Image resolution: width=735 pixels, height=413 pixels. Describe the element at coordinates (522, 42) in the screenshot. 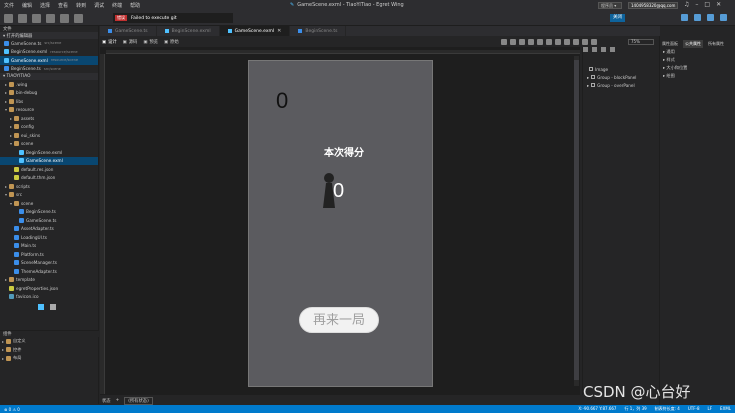

I see `eye-icon` at that location.